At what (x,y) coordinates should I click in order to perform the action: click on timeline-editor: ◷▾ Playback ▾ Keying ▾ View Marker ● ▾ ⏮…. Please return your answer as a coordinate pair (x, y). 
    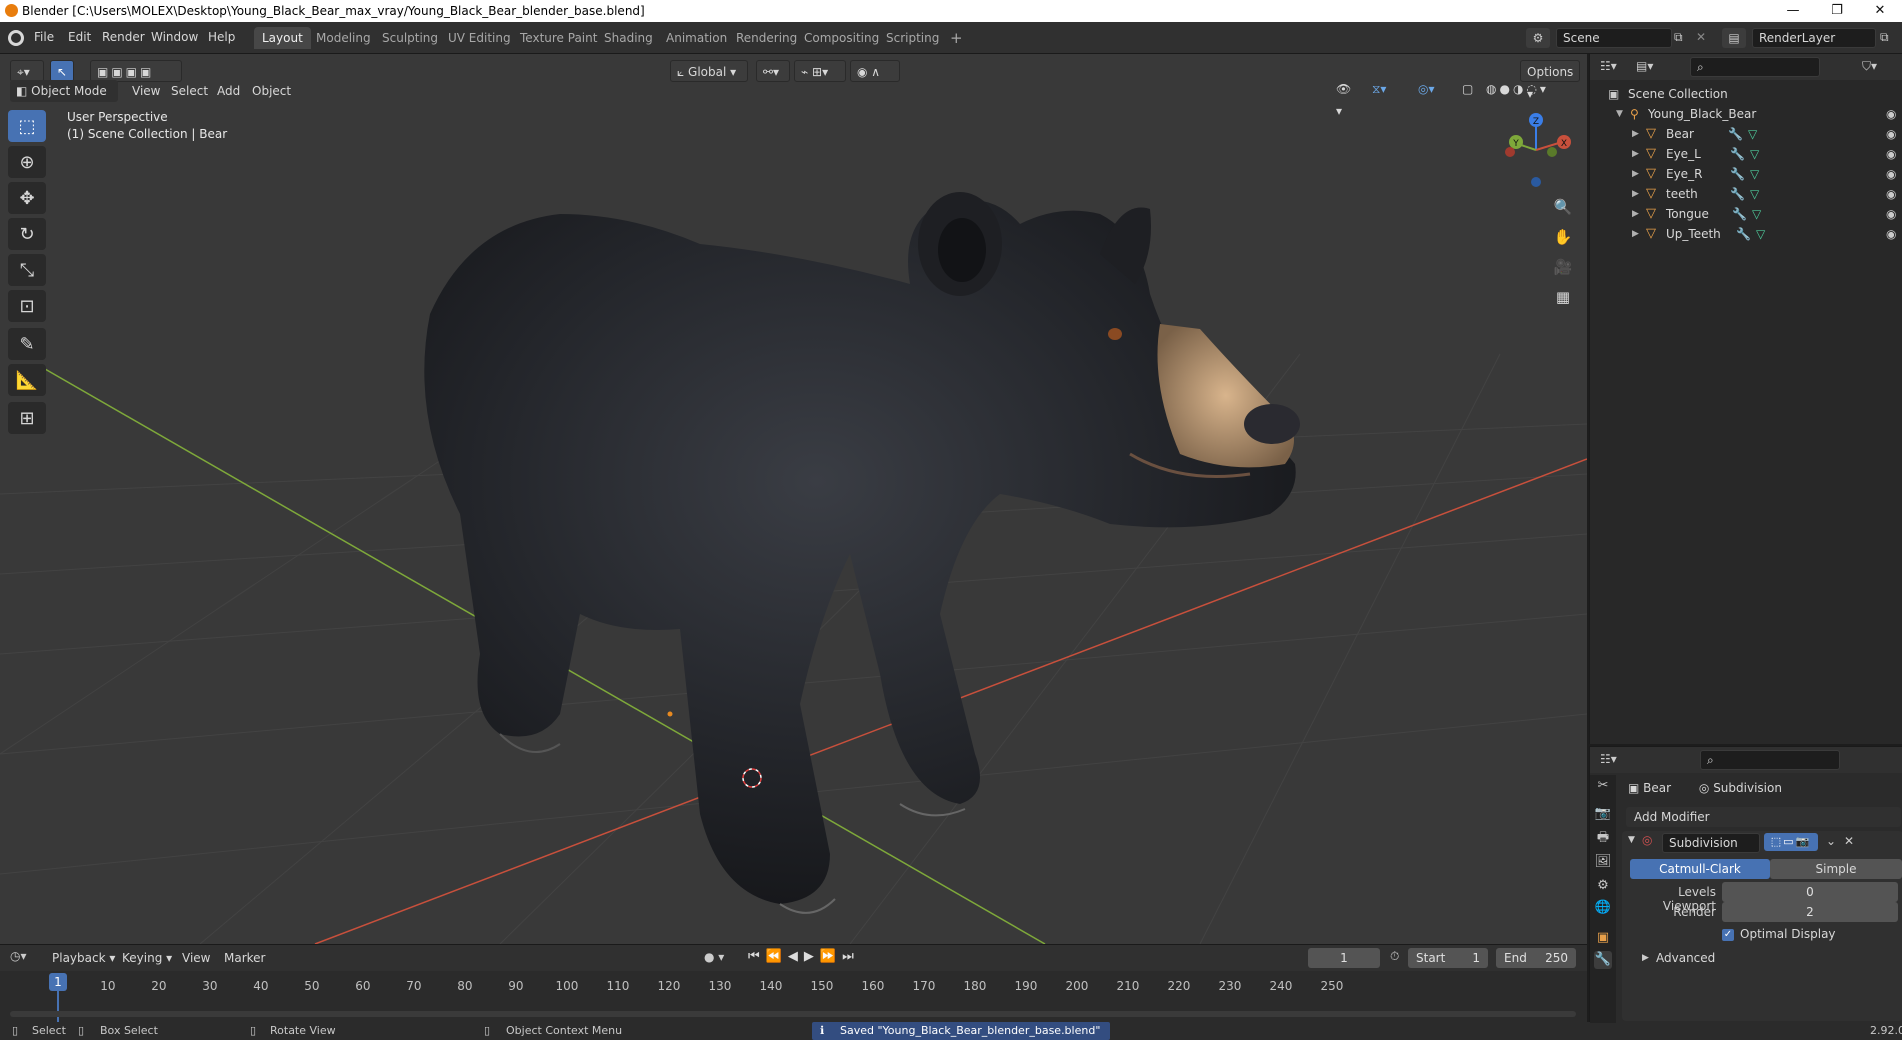
    Looking at the image, I should click on (793, 983).